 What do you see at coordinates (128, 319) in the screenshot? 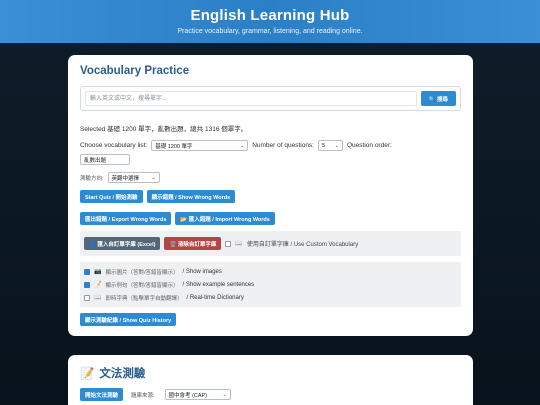
I see `show-quiz-history-button: 顯示測驗紀錄 / Show Quiz History` at bounding box center [128, 319].